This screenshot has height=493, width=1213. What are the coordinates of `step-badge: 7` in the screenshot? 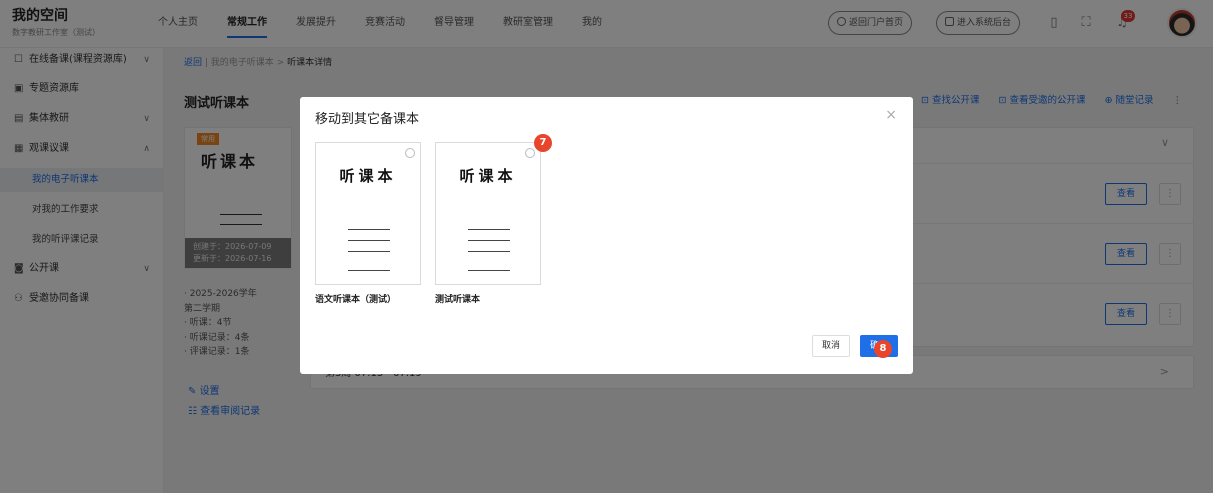 It's located at (543, 143).